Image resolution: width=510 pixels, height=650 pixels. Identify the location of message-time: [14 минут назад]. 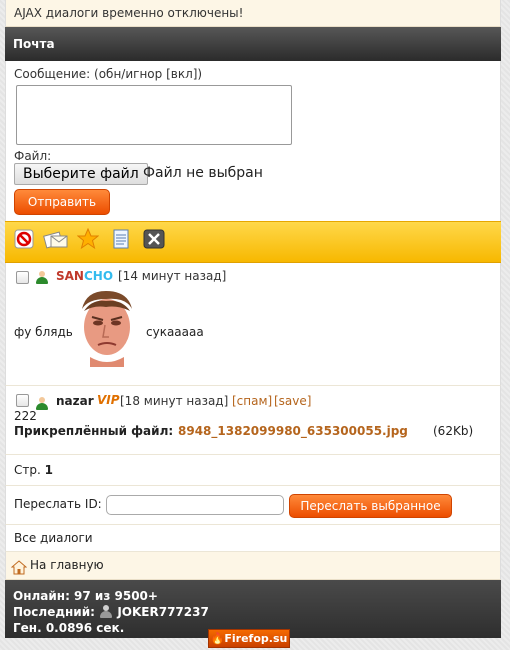
(172, 276).